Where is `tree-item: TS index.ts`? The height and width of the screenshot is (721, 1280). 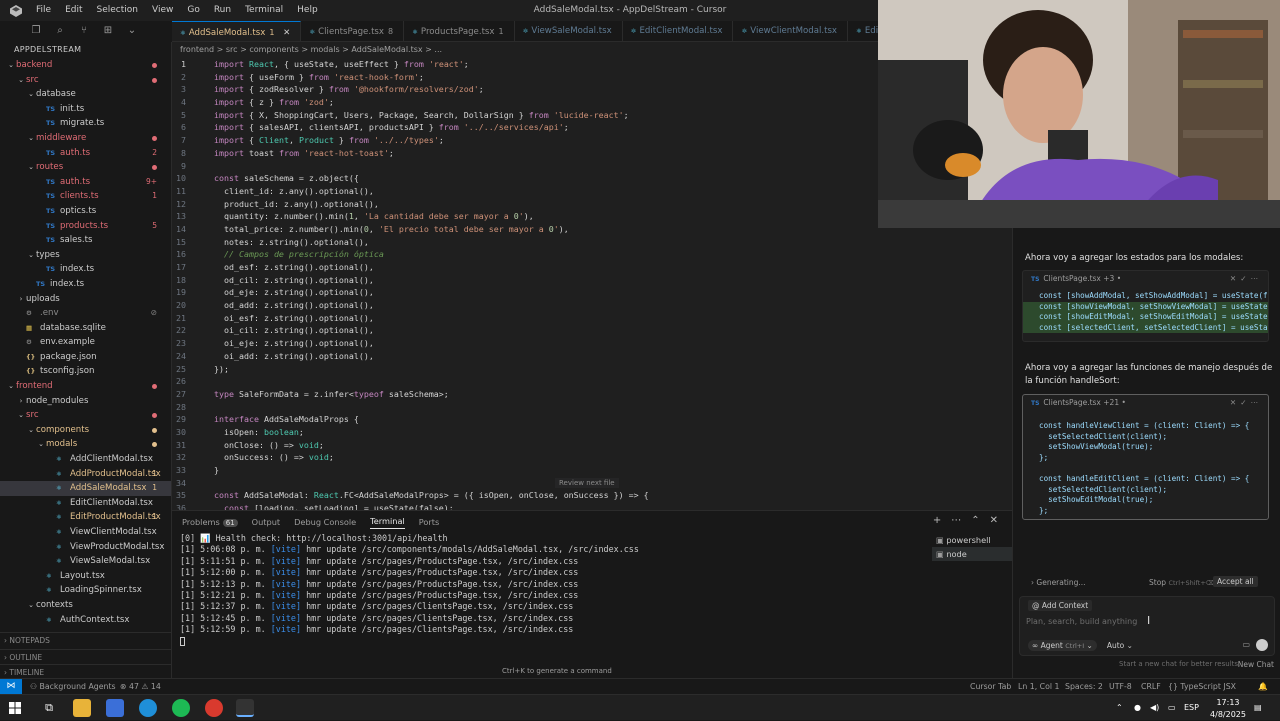
tree-item: TS index.ts is located at coordinates (85, 269).